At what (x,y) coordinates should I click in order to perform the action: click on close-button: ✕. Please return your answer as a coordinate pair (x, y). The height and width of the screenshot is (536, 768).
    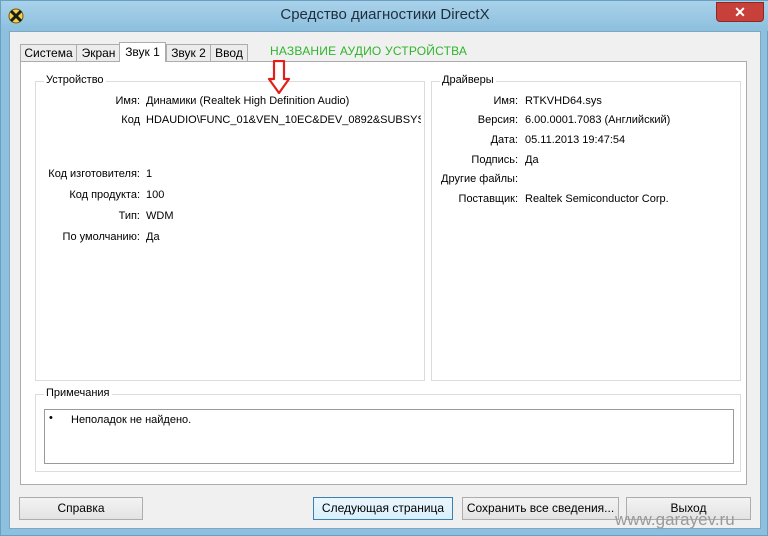
    Looking at the image, I should click on (740, 12).